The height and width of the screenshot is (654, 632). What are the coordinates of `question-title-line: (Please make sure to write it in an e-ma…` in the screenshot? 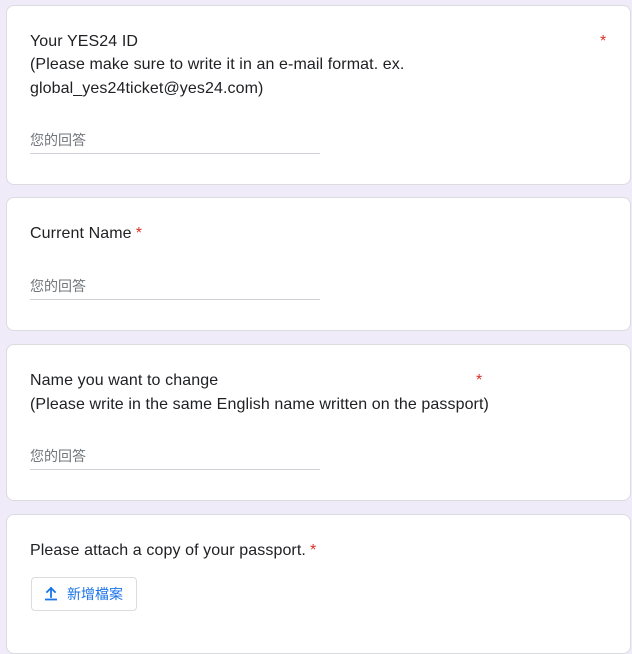 It's located at (217, 64).